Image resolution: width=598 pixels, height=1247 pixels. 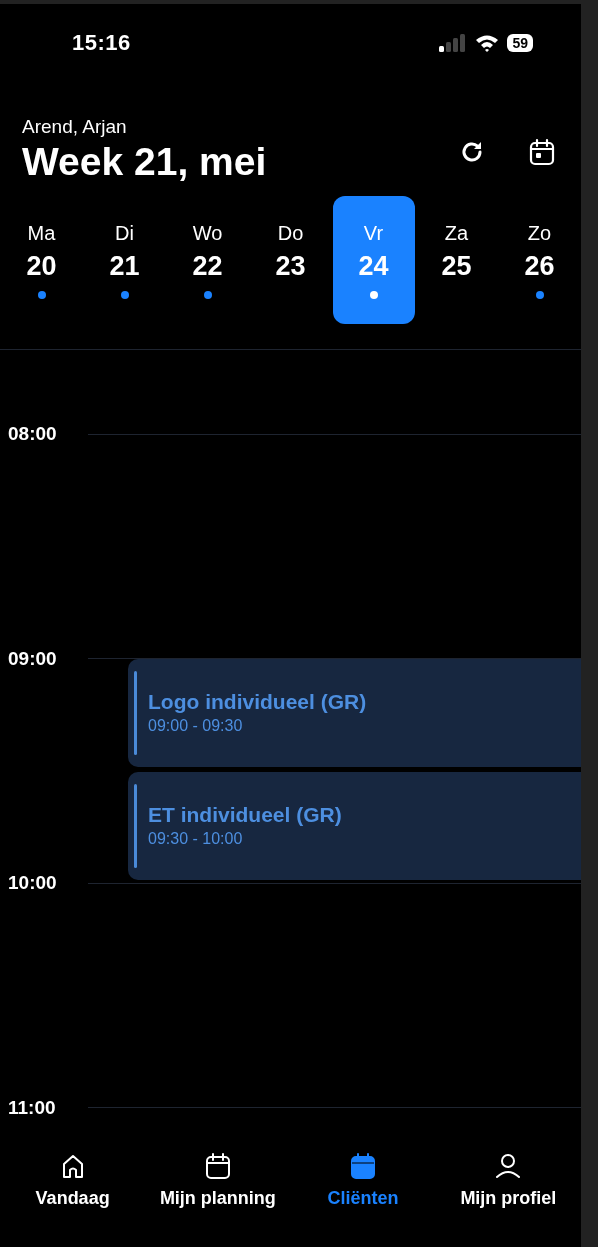 I want to click on appointment-title: Logo individueel (GR), so click(x=257, y=702).